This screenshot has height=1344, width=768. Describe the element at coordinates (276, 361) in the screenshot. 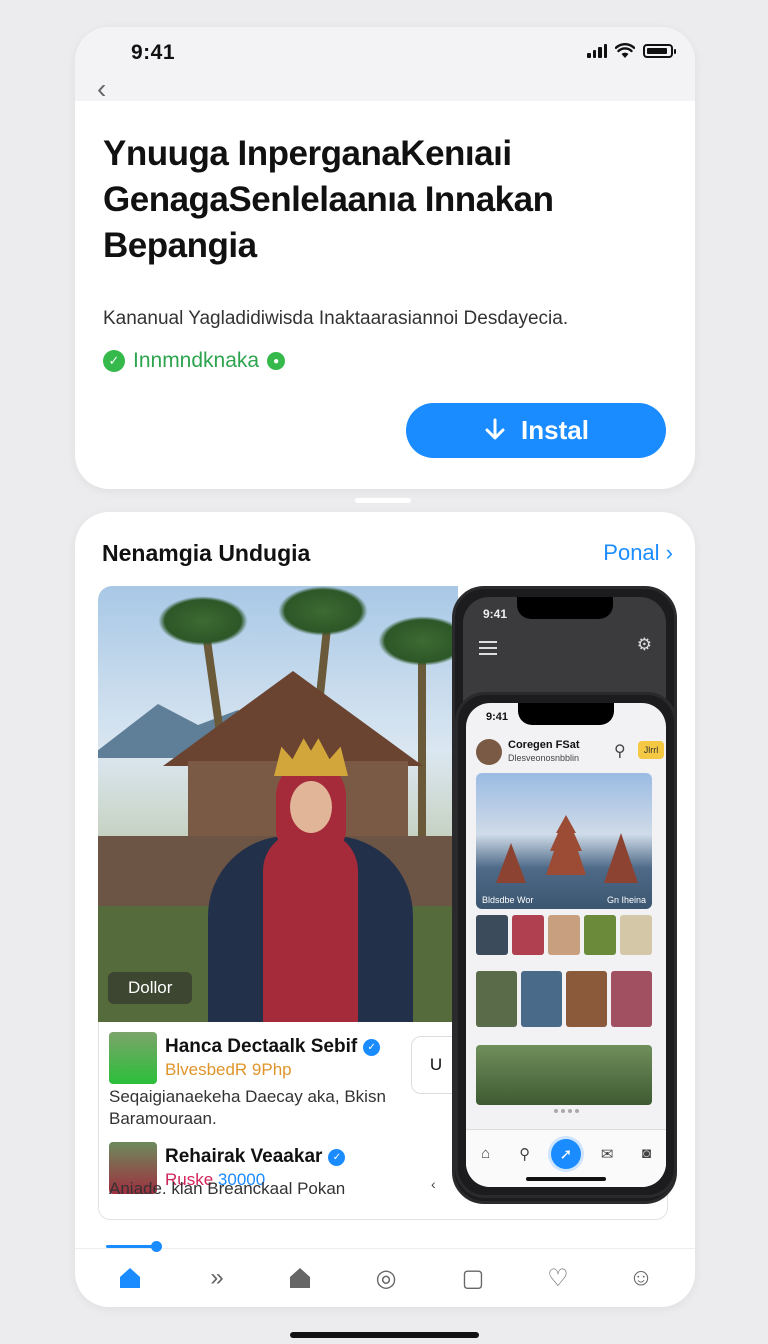

I see `badge-icon: ●` at that location.